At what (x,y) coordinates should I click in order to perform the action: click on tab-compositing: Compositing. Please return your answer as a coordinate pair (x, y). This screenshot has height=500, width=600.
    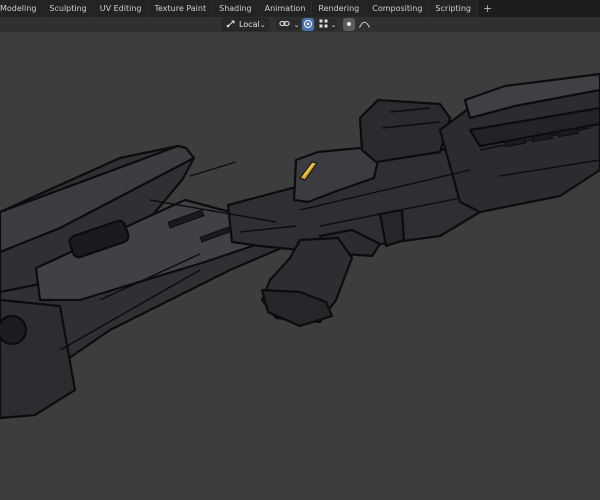
    Looking at the image, I should click on (398, 8).